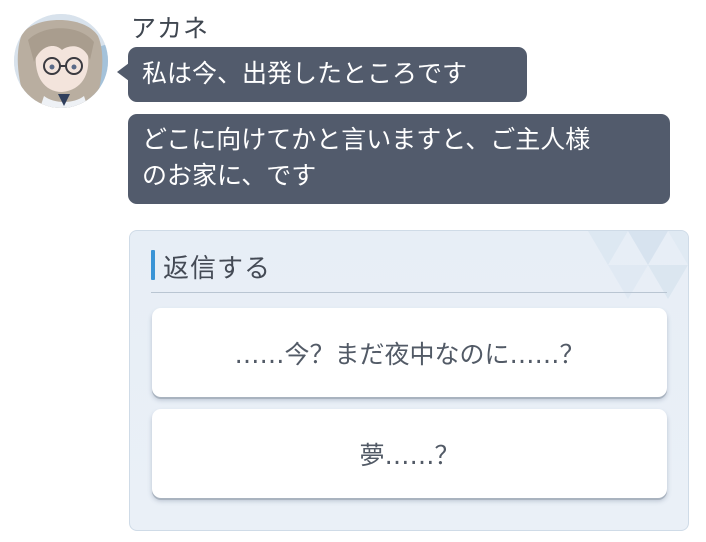  What do you see at coordinates (638, 265) in the screenshot?
I see `panel-decoration` at bounding box center [638, 265].